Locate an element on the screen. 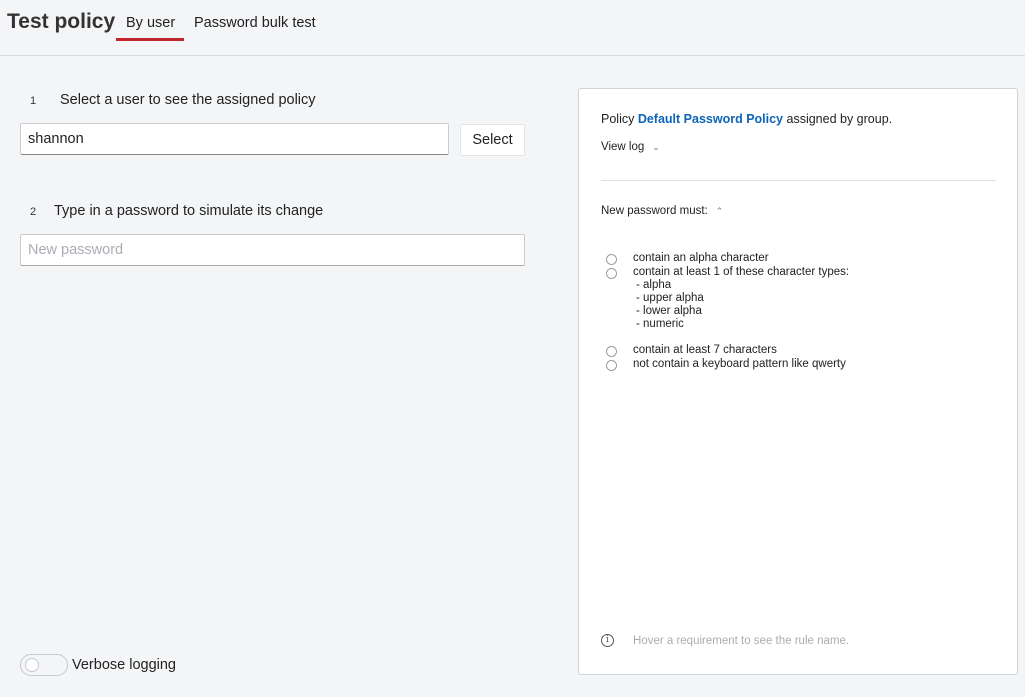 This screenshot has width=1025, height=697. rule-subitem: - alpha is located at coordinates (654, 285).